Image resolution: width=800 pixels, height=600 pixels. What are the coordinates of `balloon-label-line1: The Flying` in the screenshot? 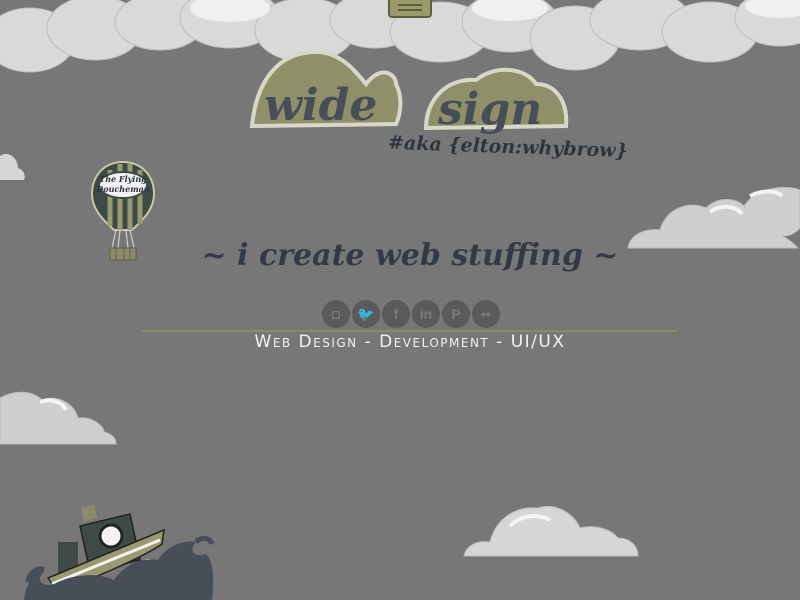 It's located at (123, 179).